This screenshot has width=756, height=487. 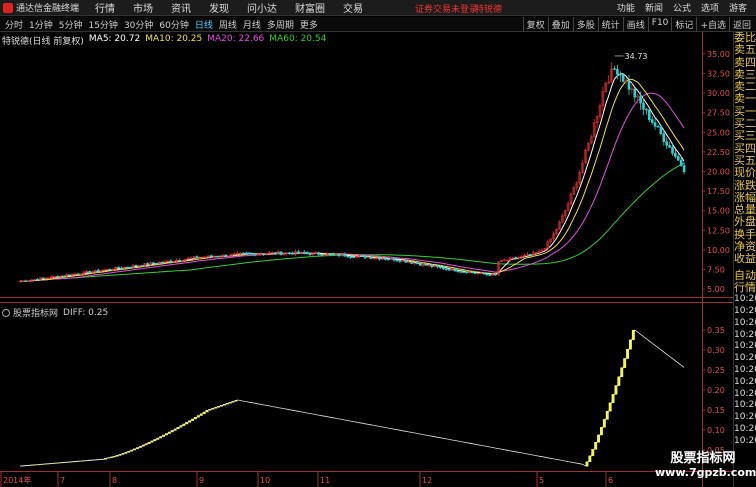 I want to click on tab-more: 更多, so click(x=309, y=24).